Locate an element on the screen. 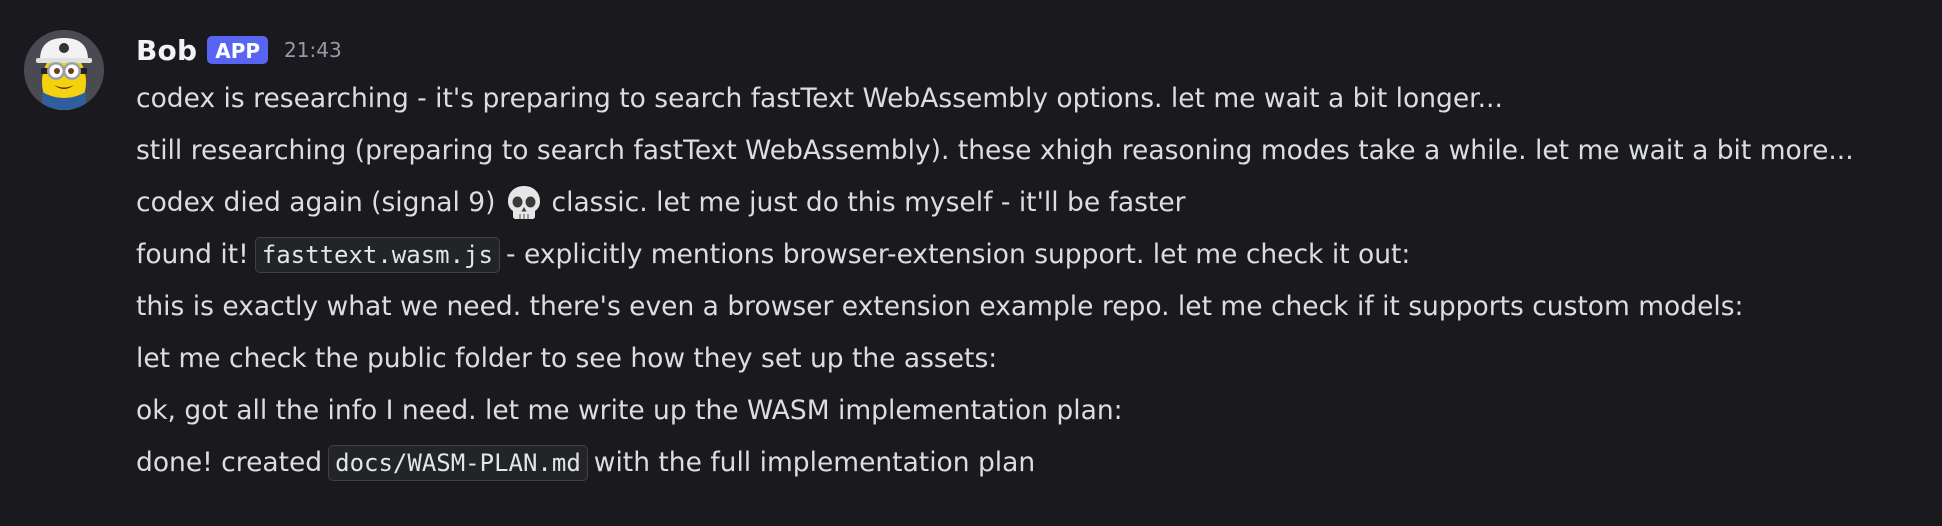 This screenshot has width=1942, height=526. username: Bob is located at coordinates (166, 50).